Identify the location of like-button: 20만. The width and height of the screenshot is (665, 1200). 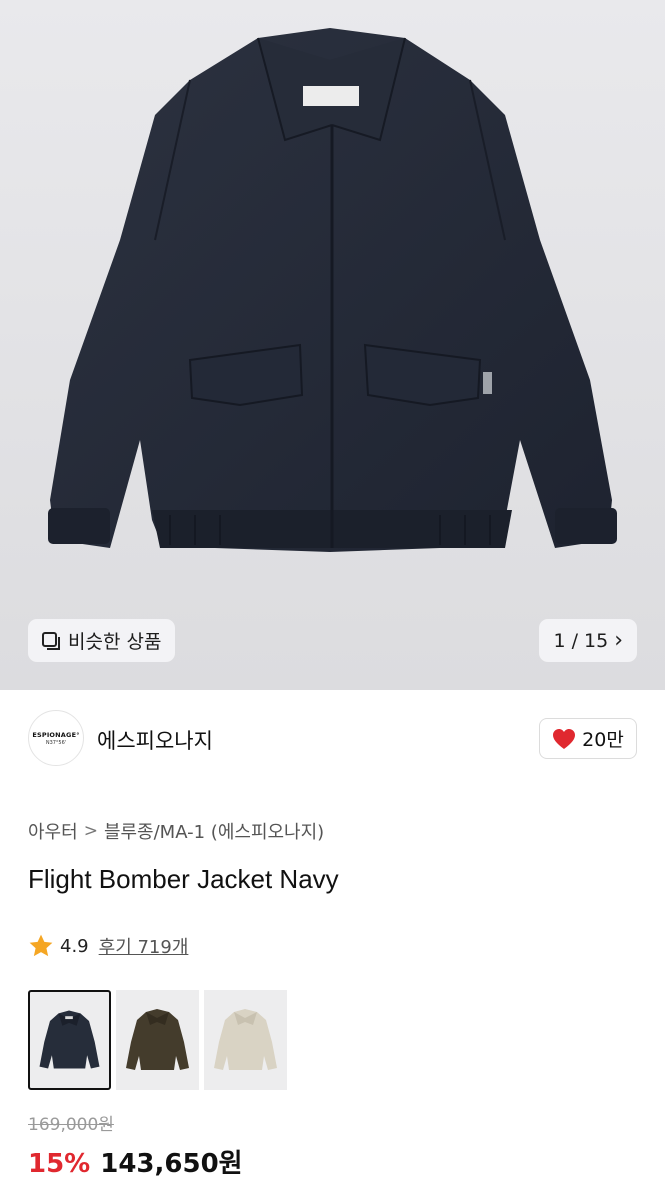
(588, 738).